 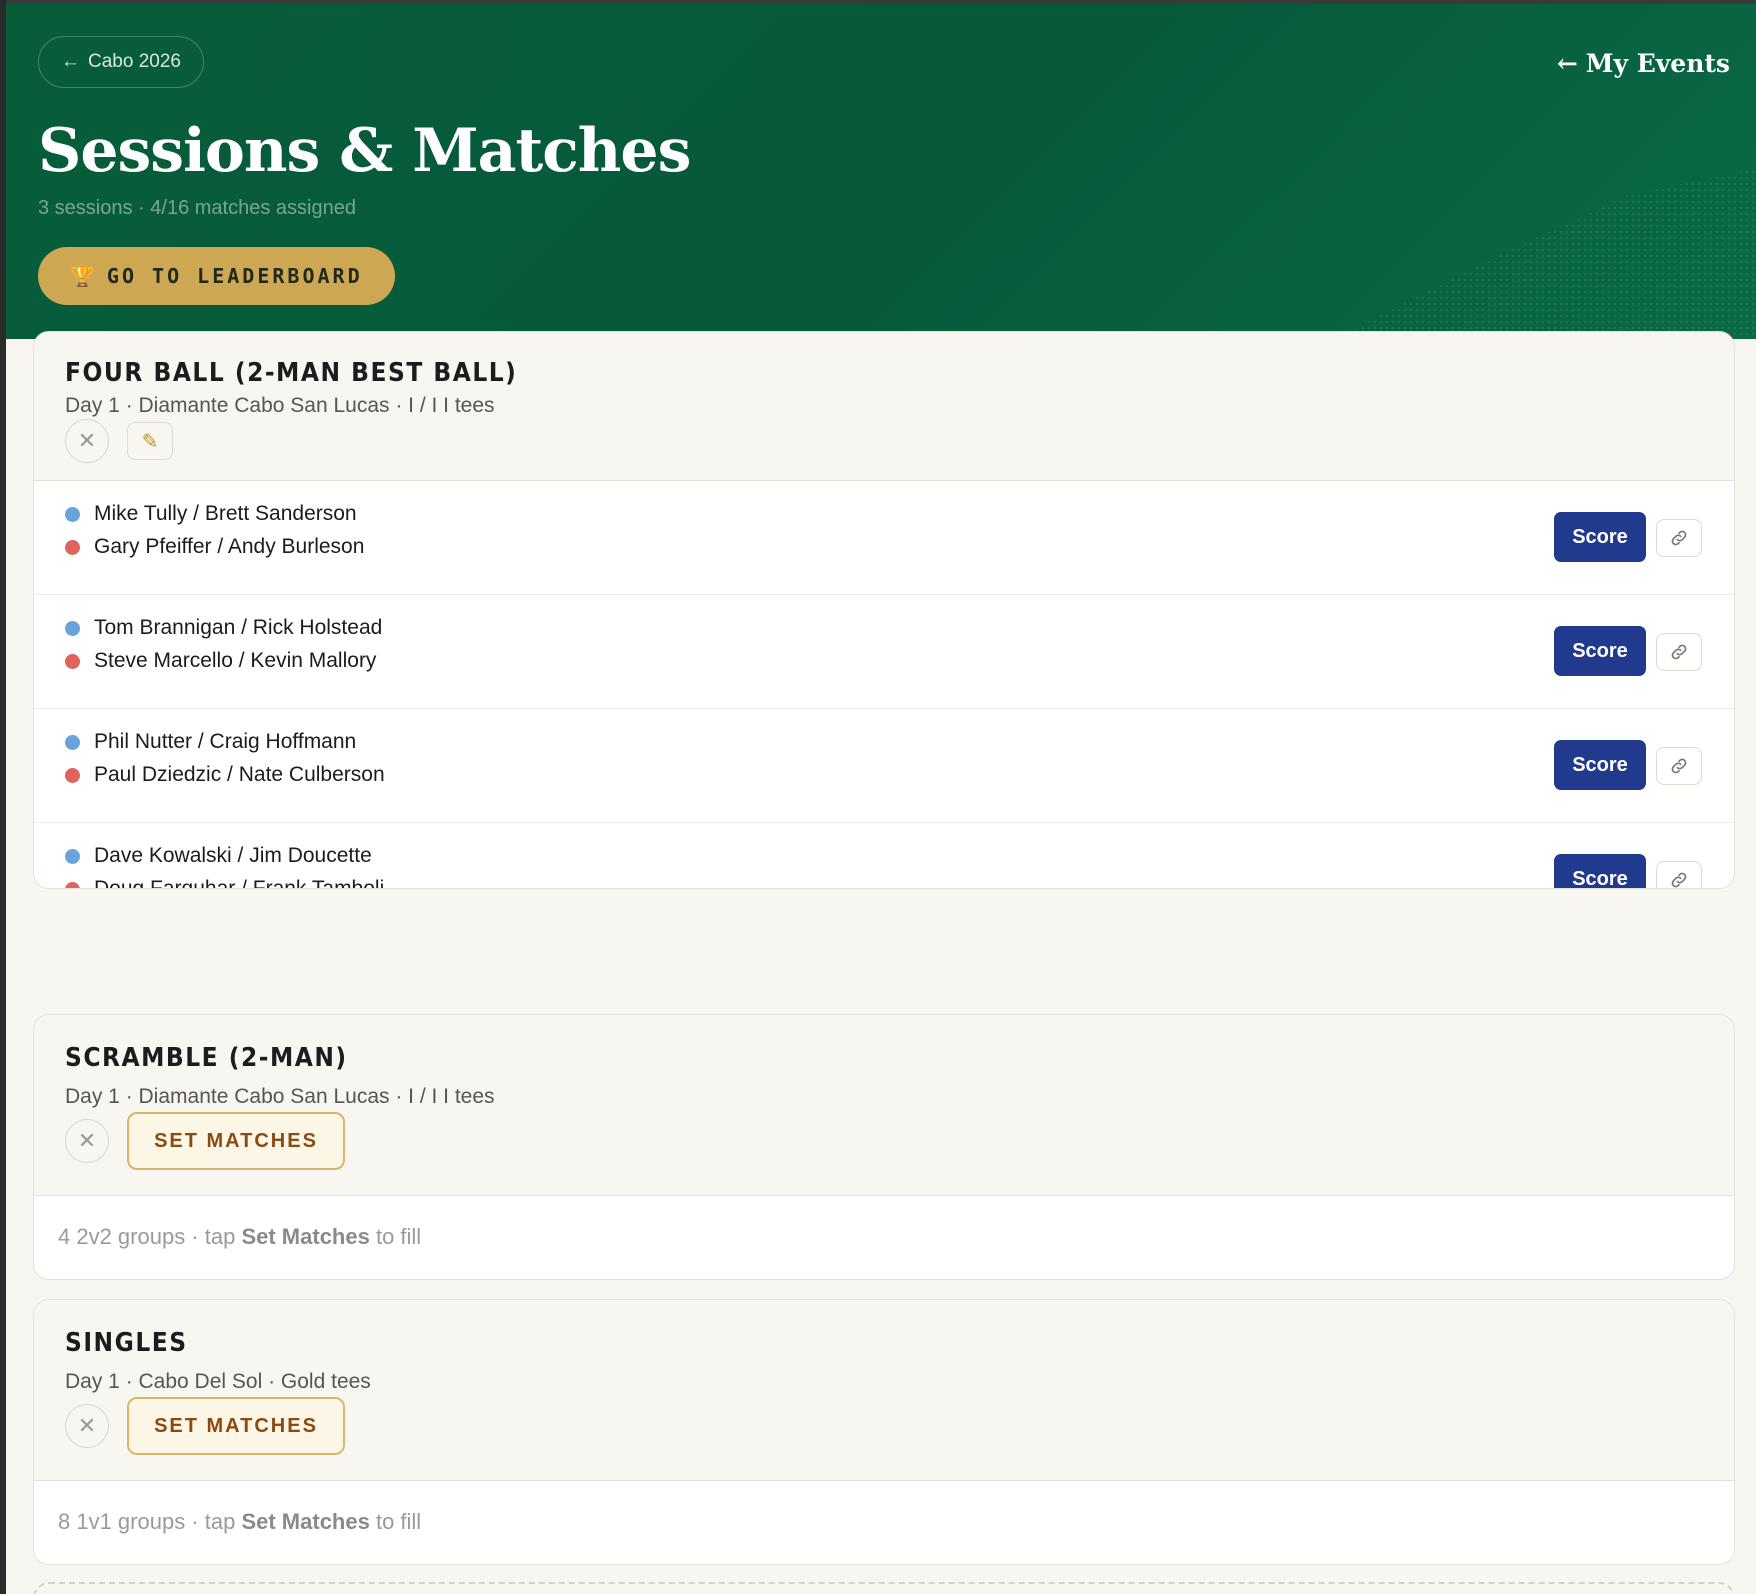 I want to click on page-title: Sessions & Matches, so click(x=364, y=151).